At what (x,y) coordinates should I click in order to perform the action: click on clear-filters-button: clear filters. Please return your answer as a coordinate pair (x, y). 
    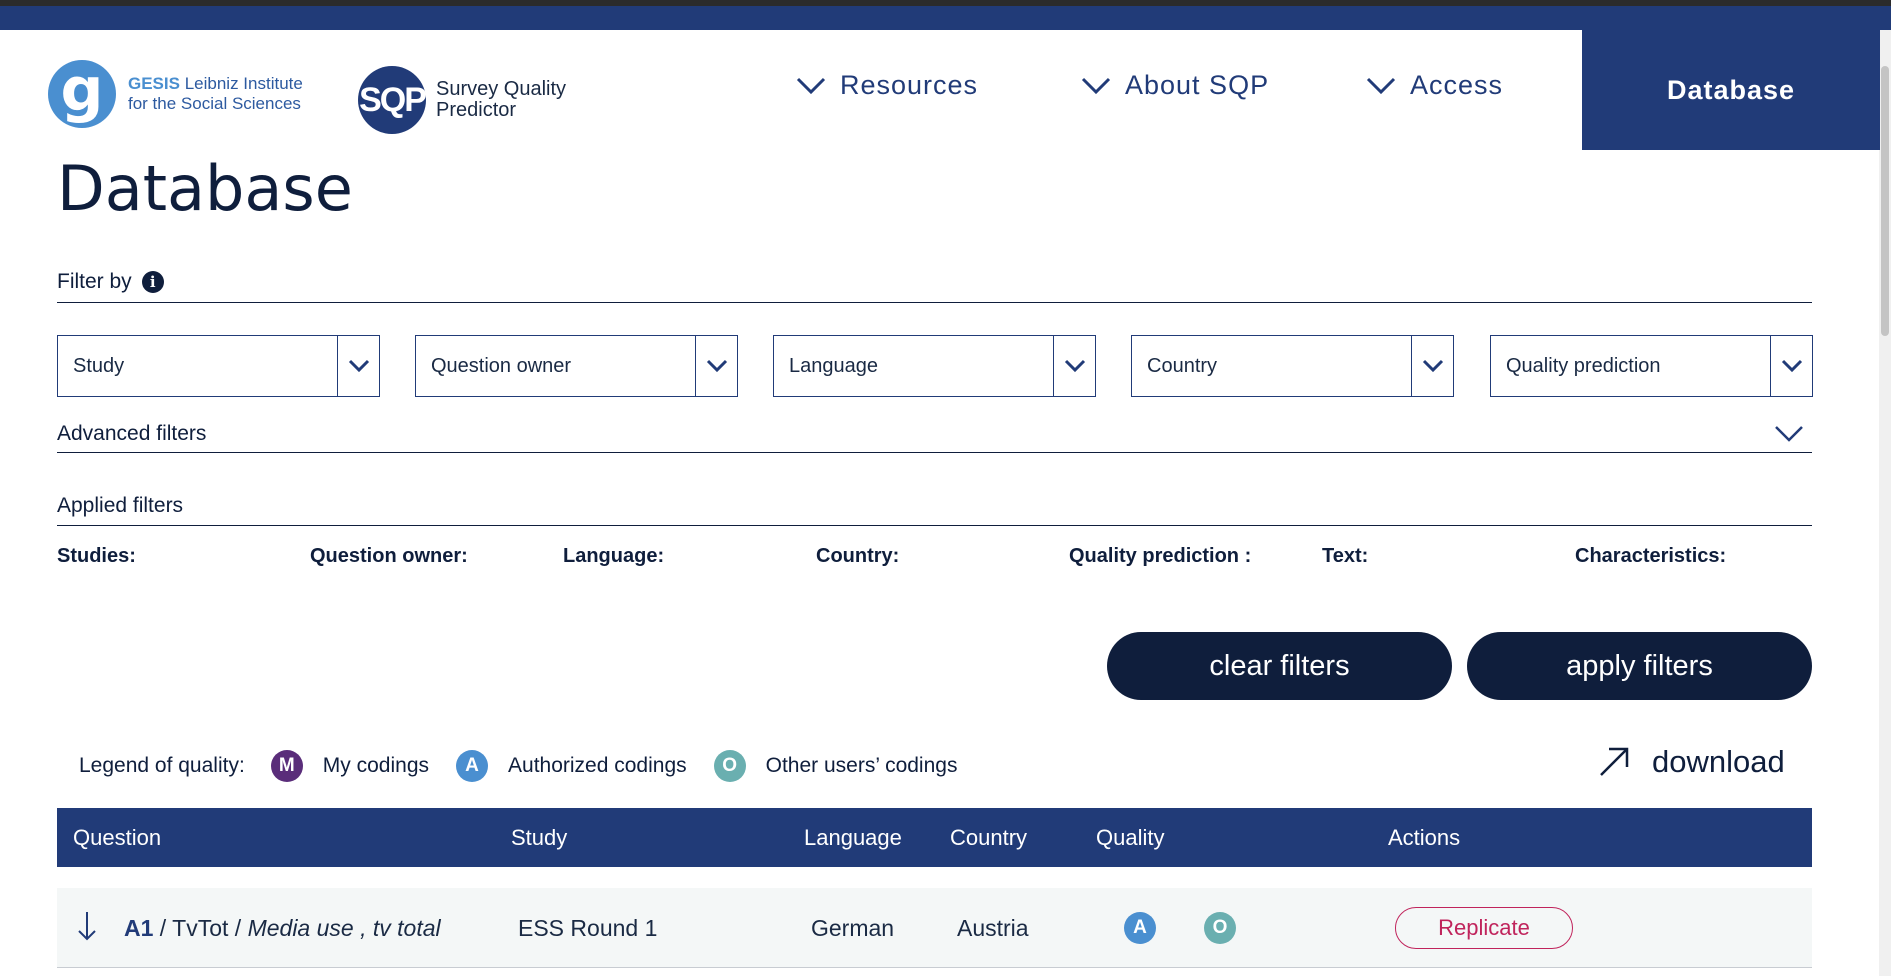
    Looking at the image, I should click on (1279, 666).